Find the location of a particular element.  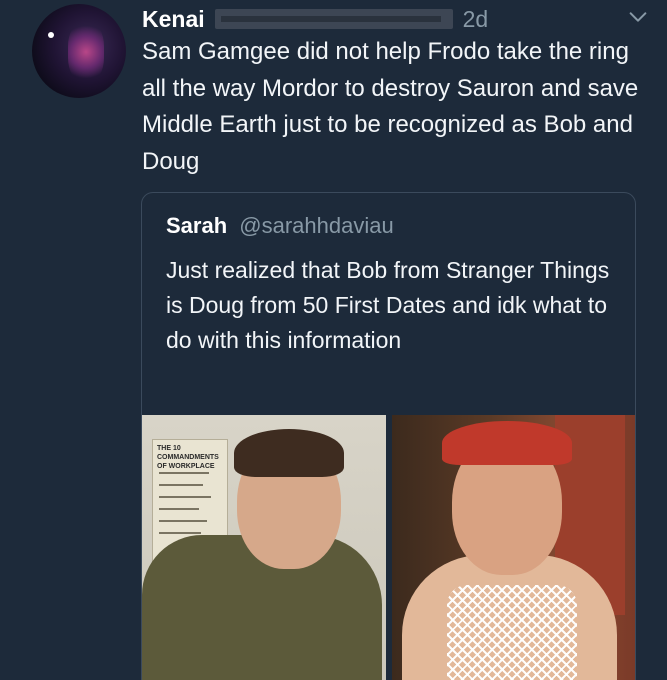

author-avatar is located at coordinates (79, 51).